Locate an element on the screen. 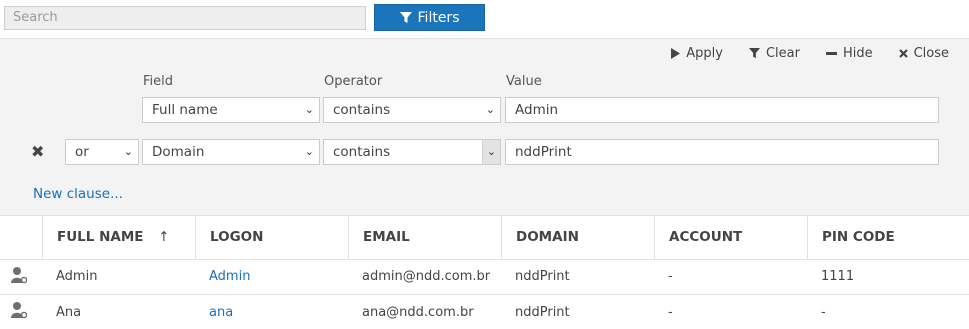 The image size is (969, 329). cell-logon-link: ana is located at coordinates (221, 312).